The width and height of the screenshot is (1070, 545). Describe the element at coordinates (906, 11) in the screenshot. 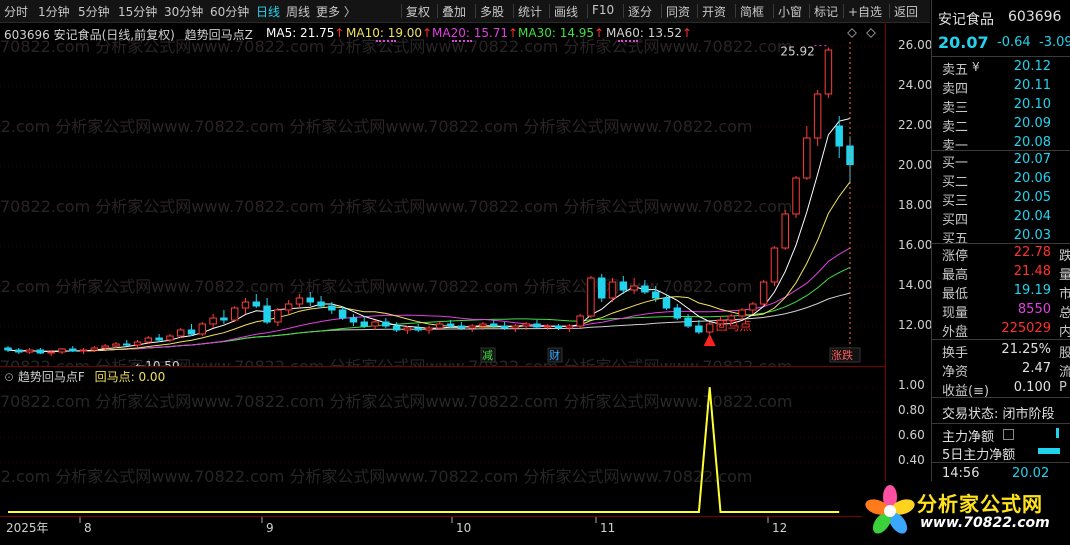

I see `toolbar-button-13: 返回` at that location.